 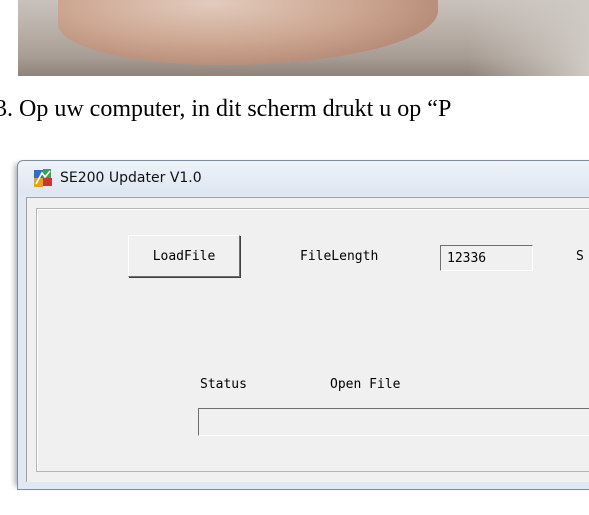 What do you see at coordinates (339, 256) in the screenshot?
I see `file-length-label: FileLength` at bounding box center [339, 256].